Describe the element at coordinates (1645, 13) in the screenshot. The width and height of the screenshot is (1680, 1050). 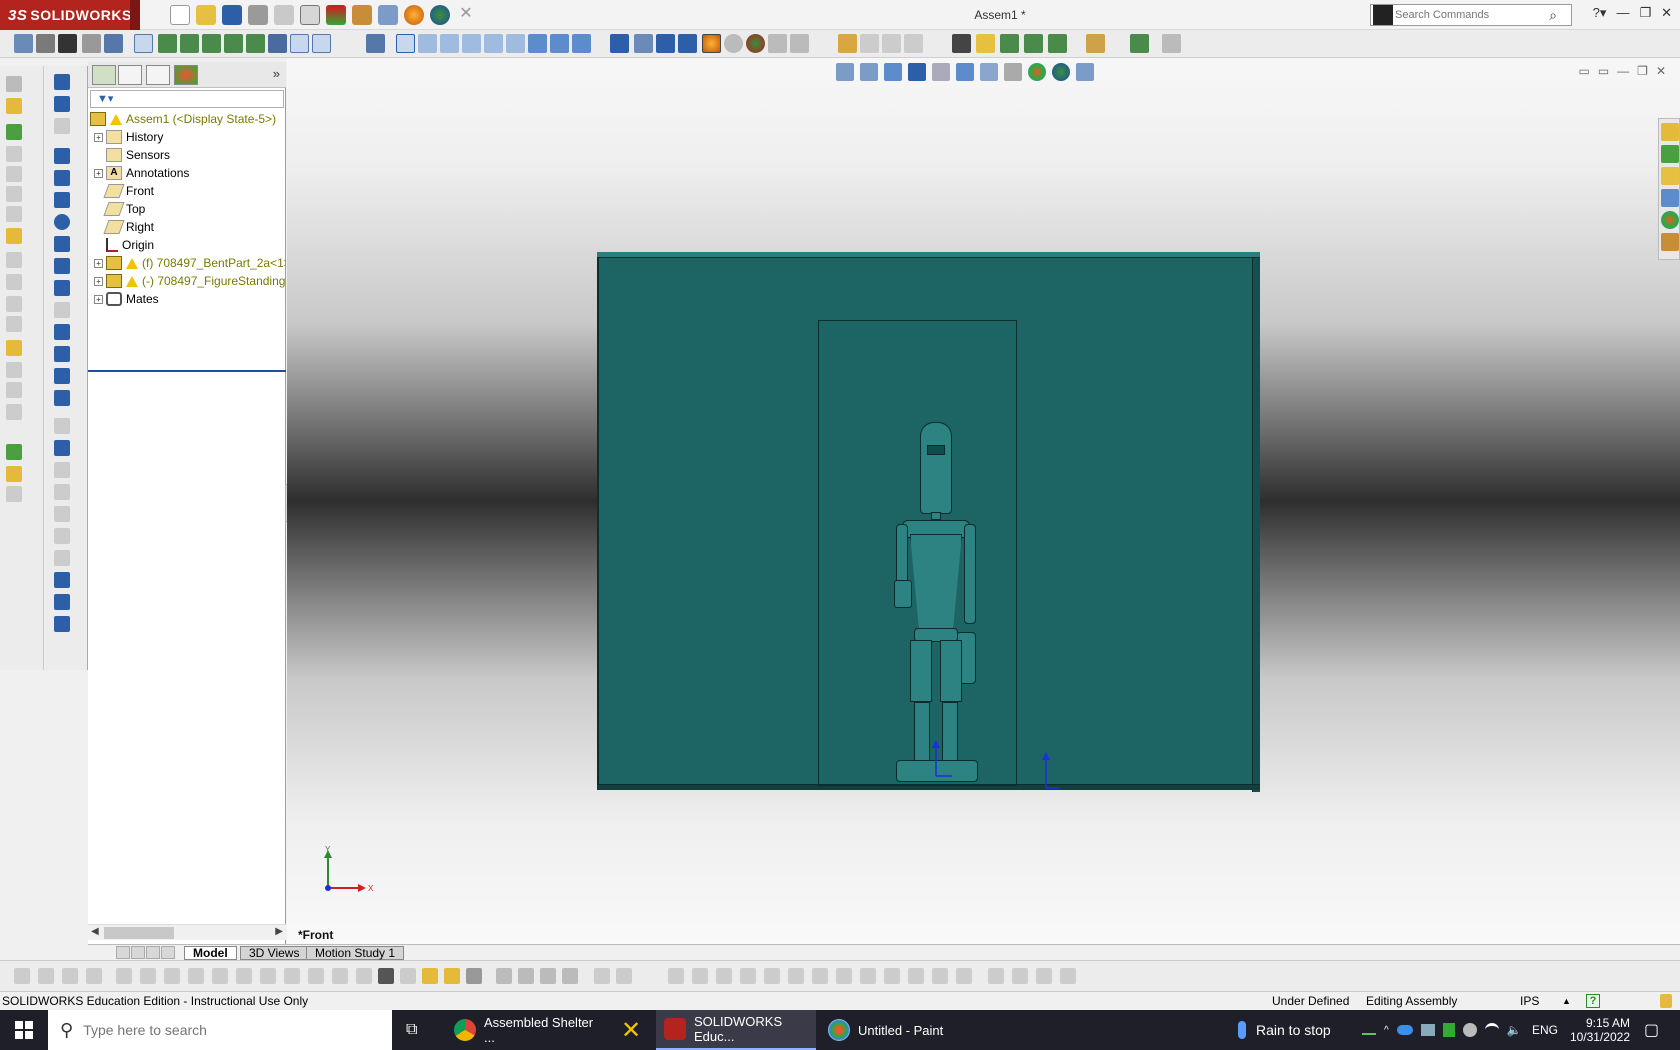
I see `restore-icon: ❐` at that location.